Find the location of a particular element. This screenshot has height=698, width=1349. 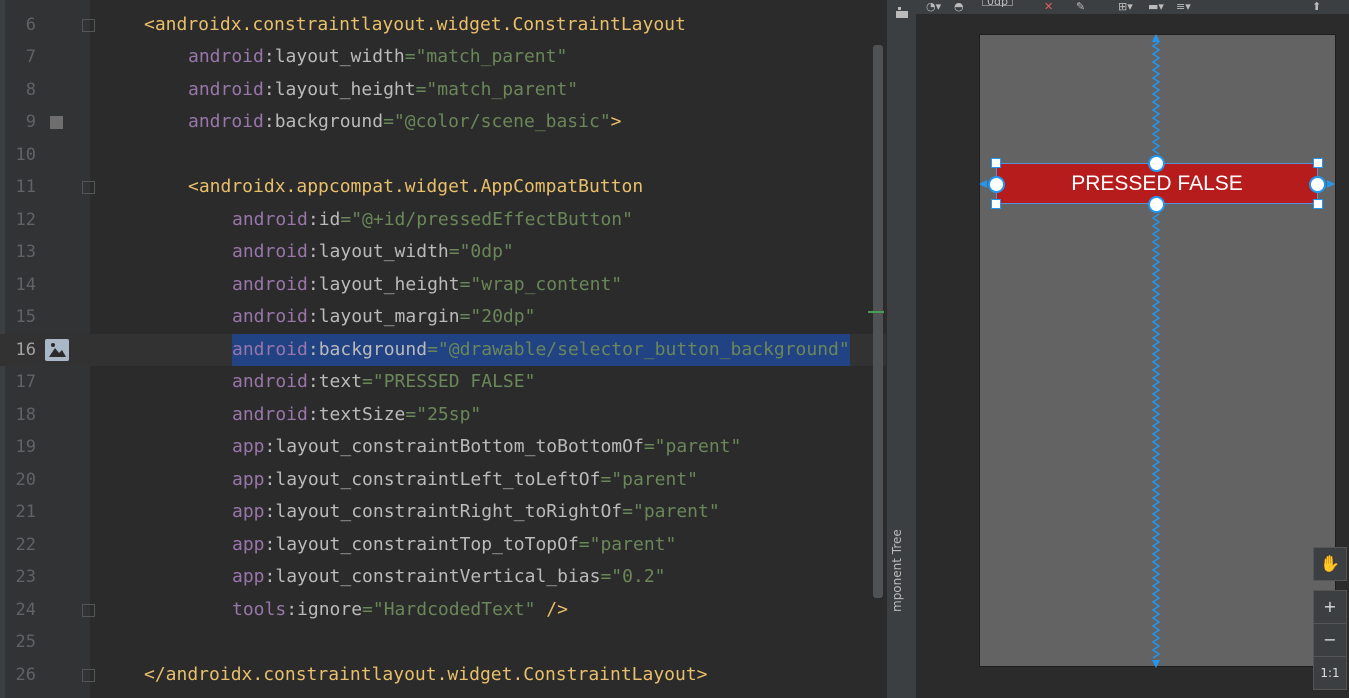

code-text: android:layout_height="wrap_content" is located at coordinates (427, 285).